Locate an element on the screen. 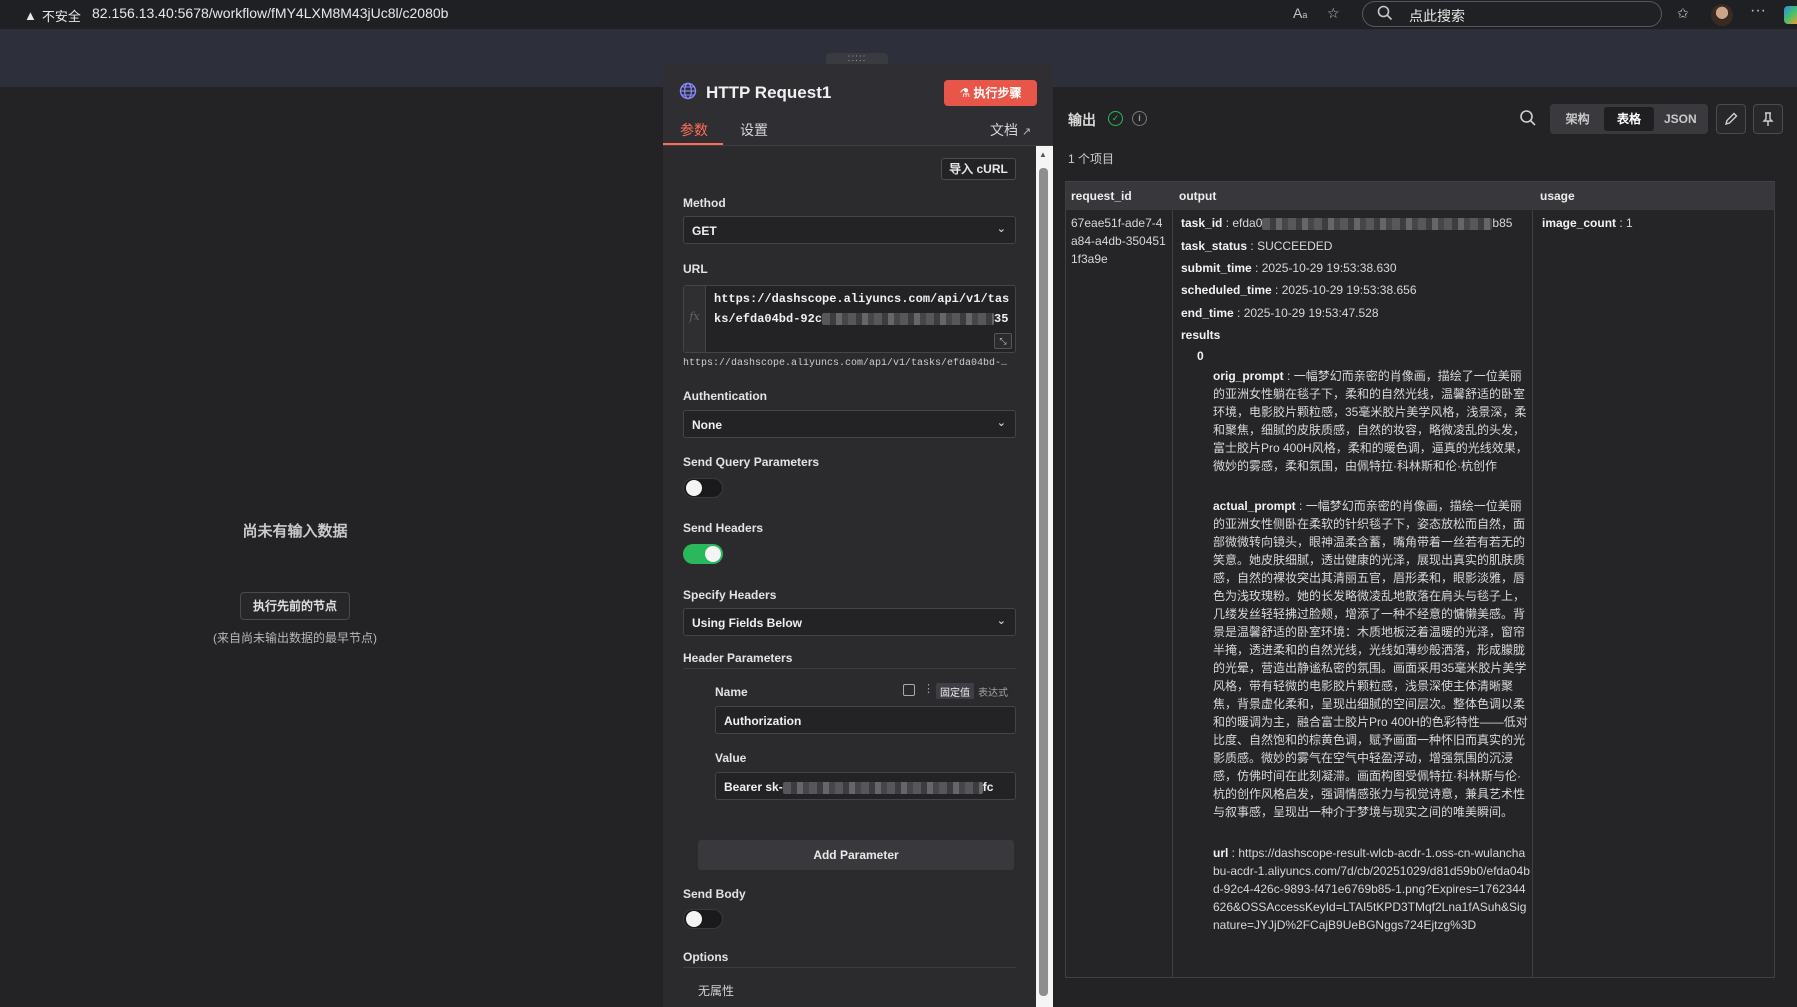  header-value-end: fc is located at coordinates (988, 787).